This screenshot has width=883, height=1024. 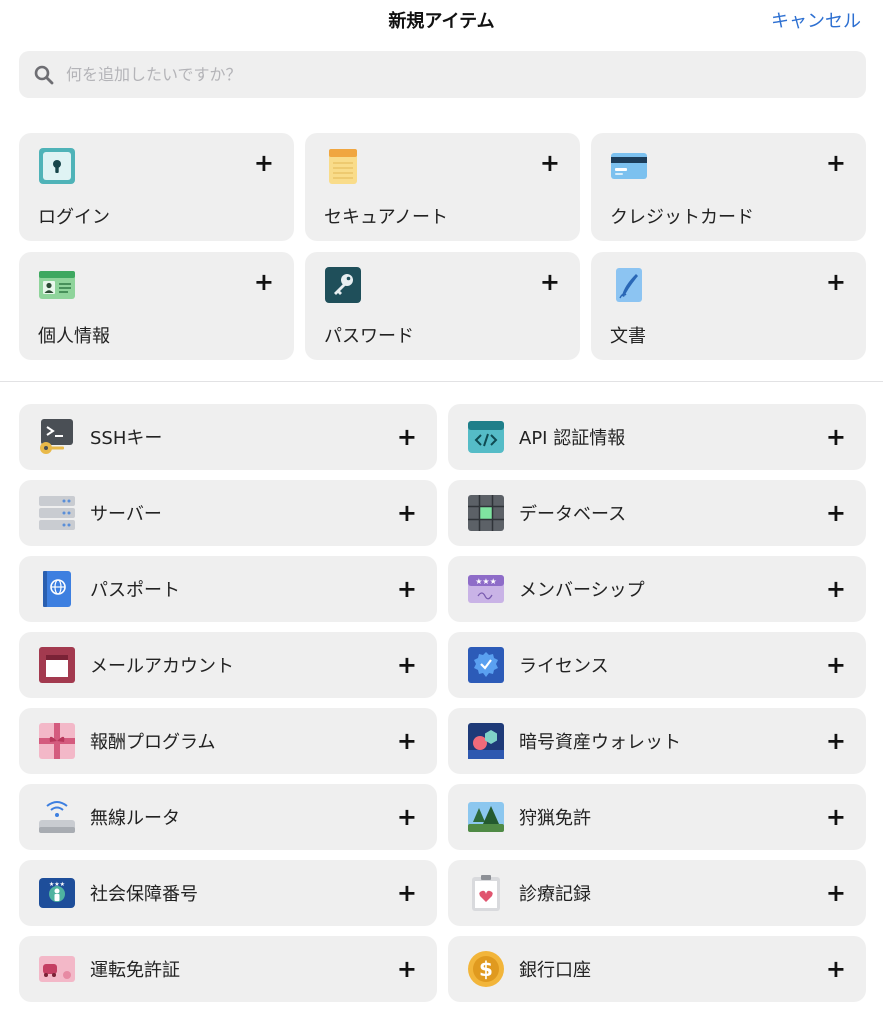 What do you see at coordinates (343, 166) in the screenshot?
I see `secure-note-icon` at bounding box center [343, 166].